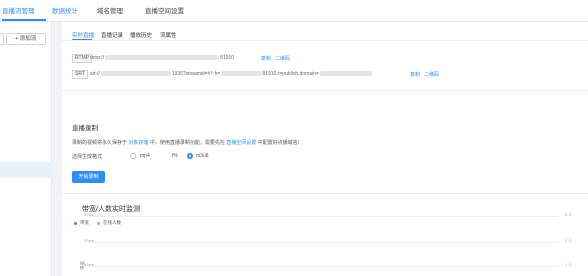 The height and width of the screenshot is (276, 588). What do you see at coordinates (241, 143) in the screenshot?
I see `space-settings-link: 直播空间设置` at bounding box center [241, 143].